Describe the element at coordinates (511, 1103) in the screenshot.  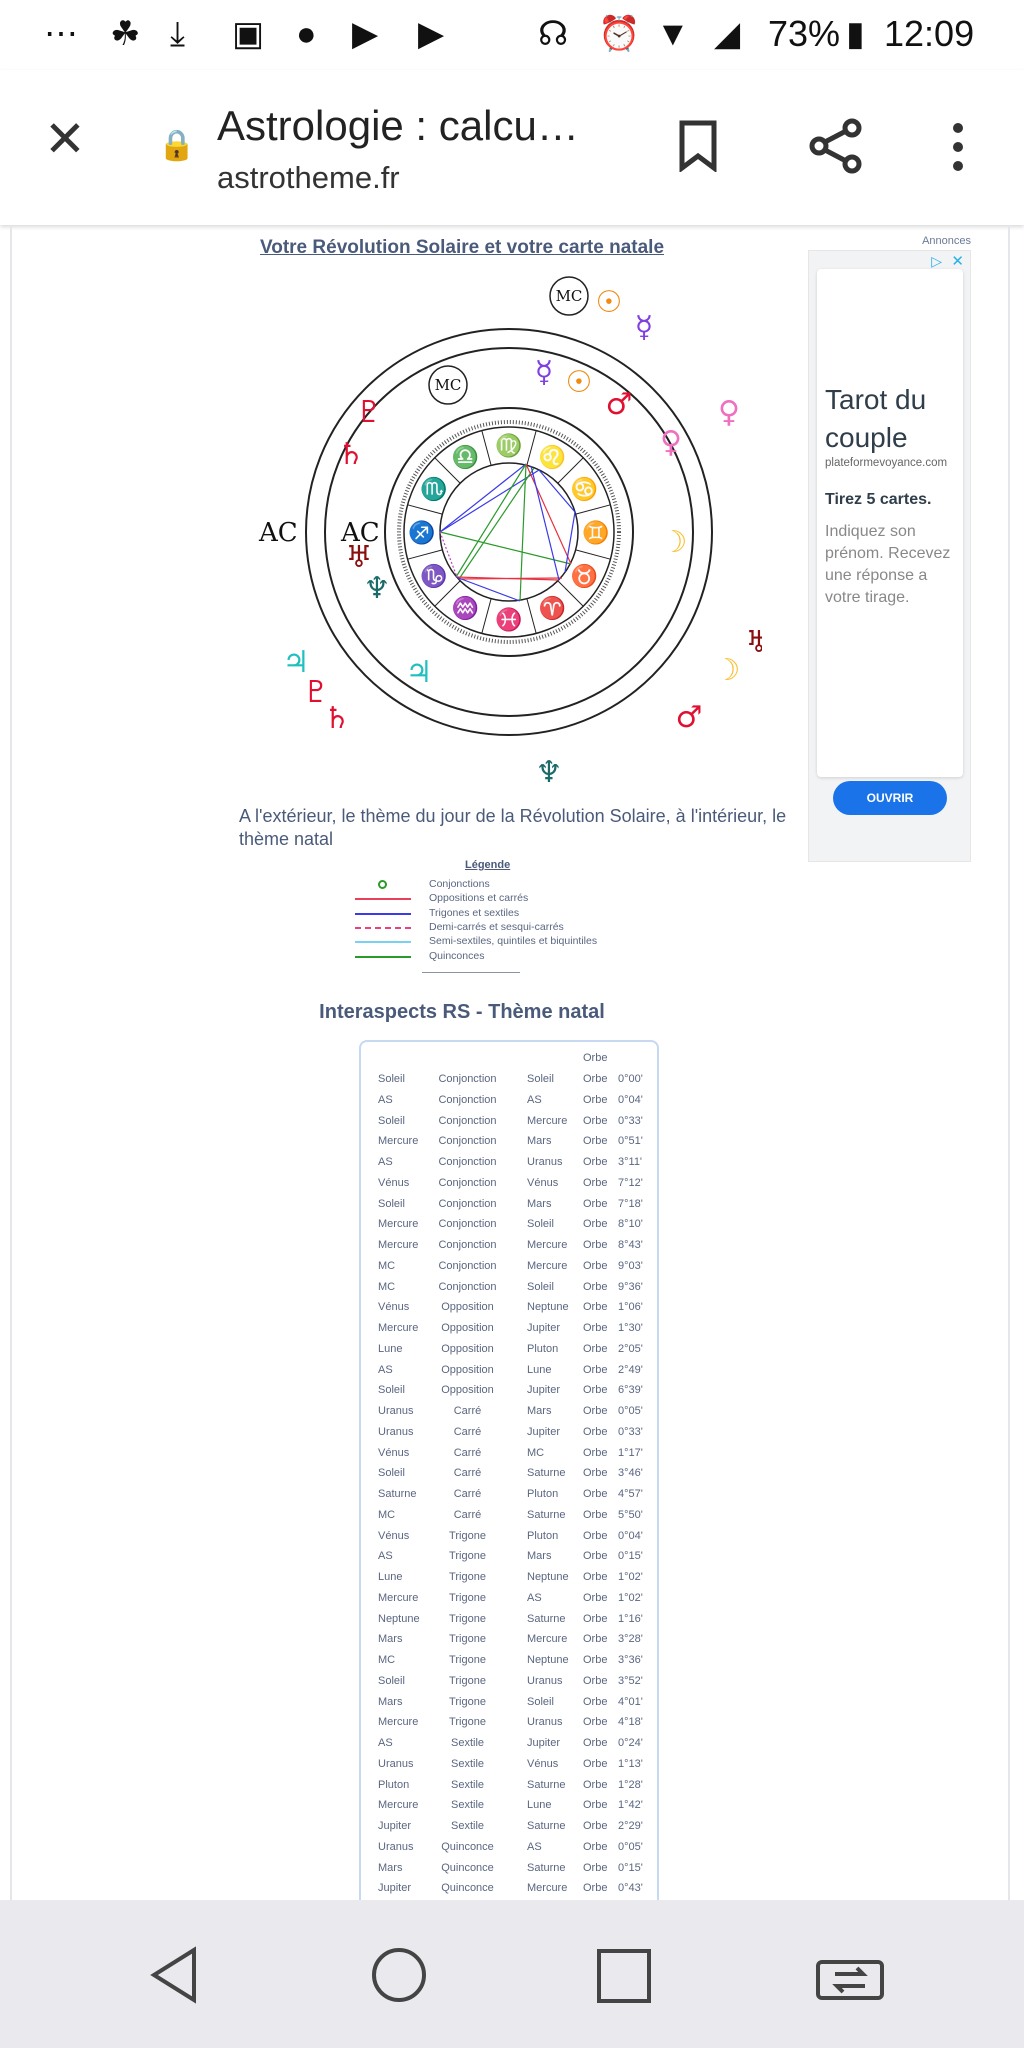
I see `table-row: AS Conjonction AS Orbe 0°04'` at that location.